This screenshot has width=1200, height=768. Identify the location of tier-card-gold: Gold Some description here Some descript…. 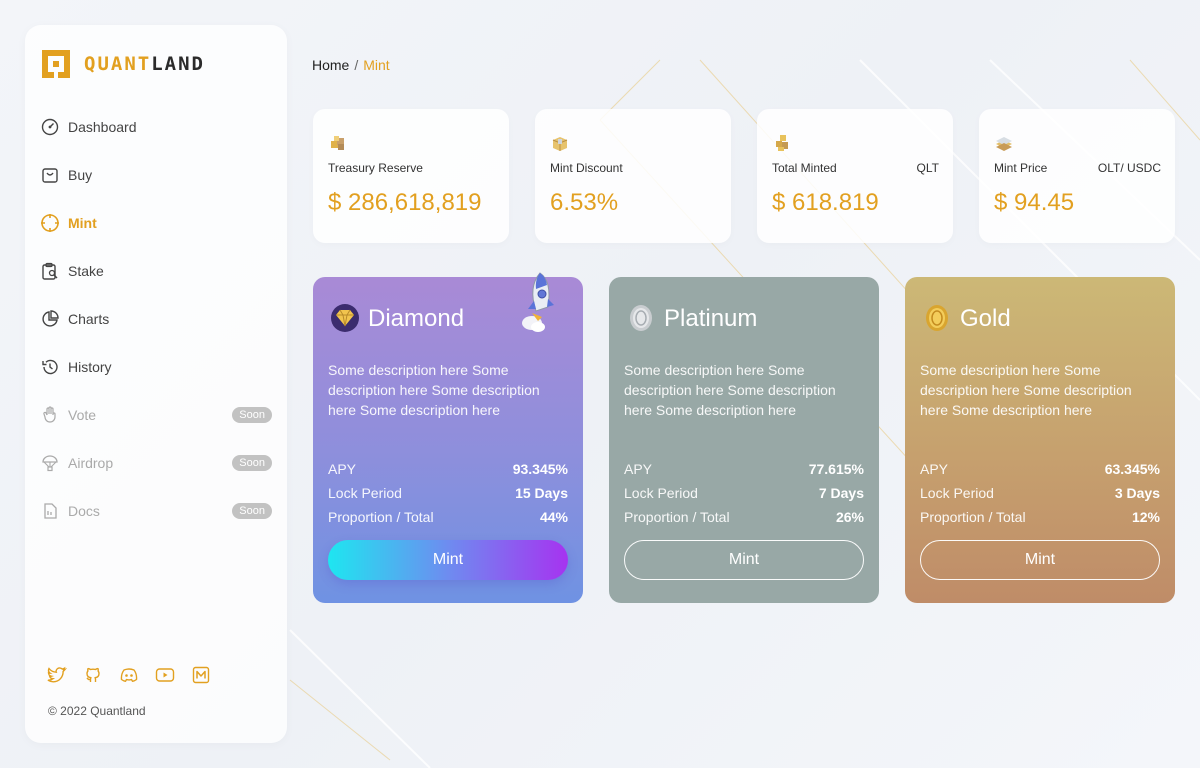
(1040, 440).